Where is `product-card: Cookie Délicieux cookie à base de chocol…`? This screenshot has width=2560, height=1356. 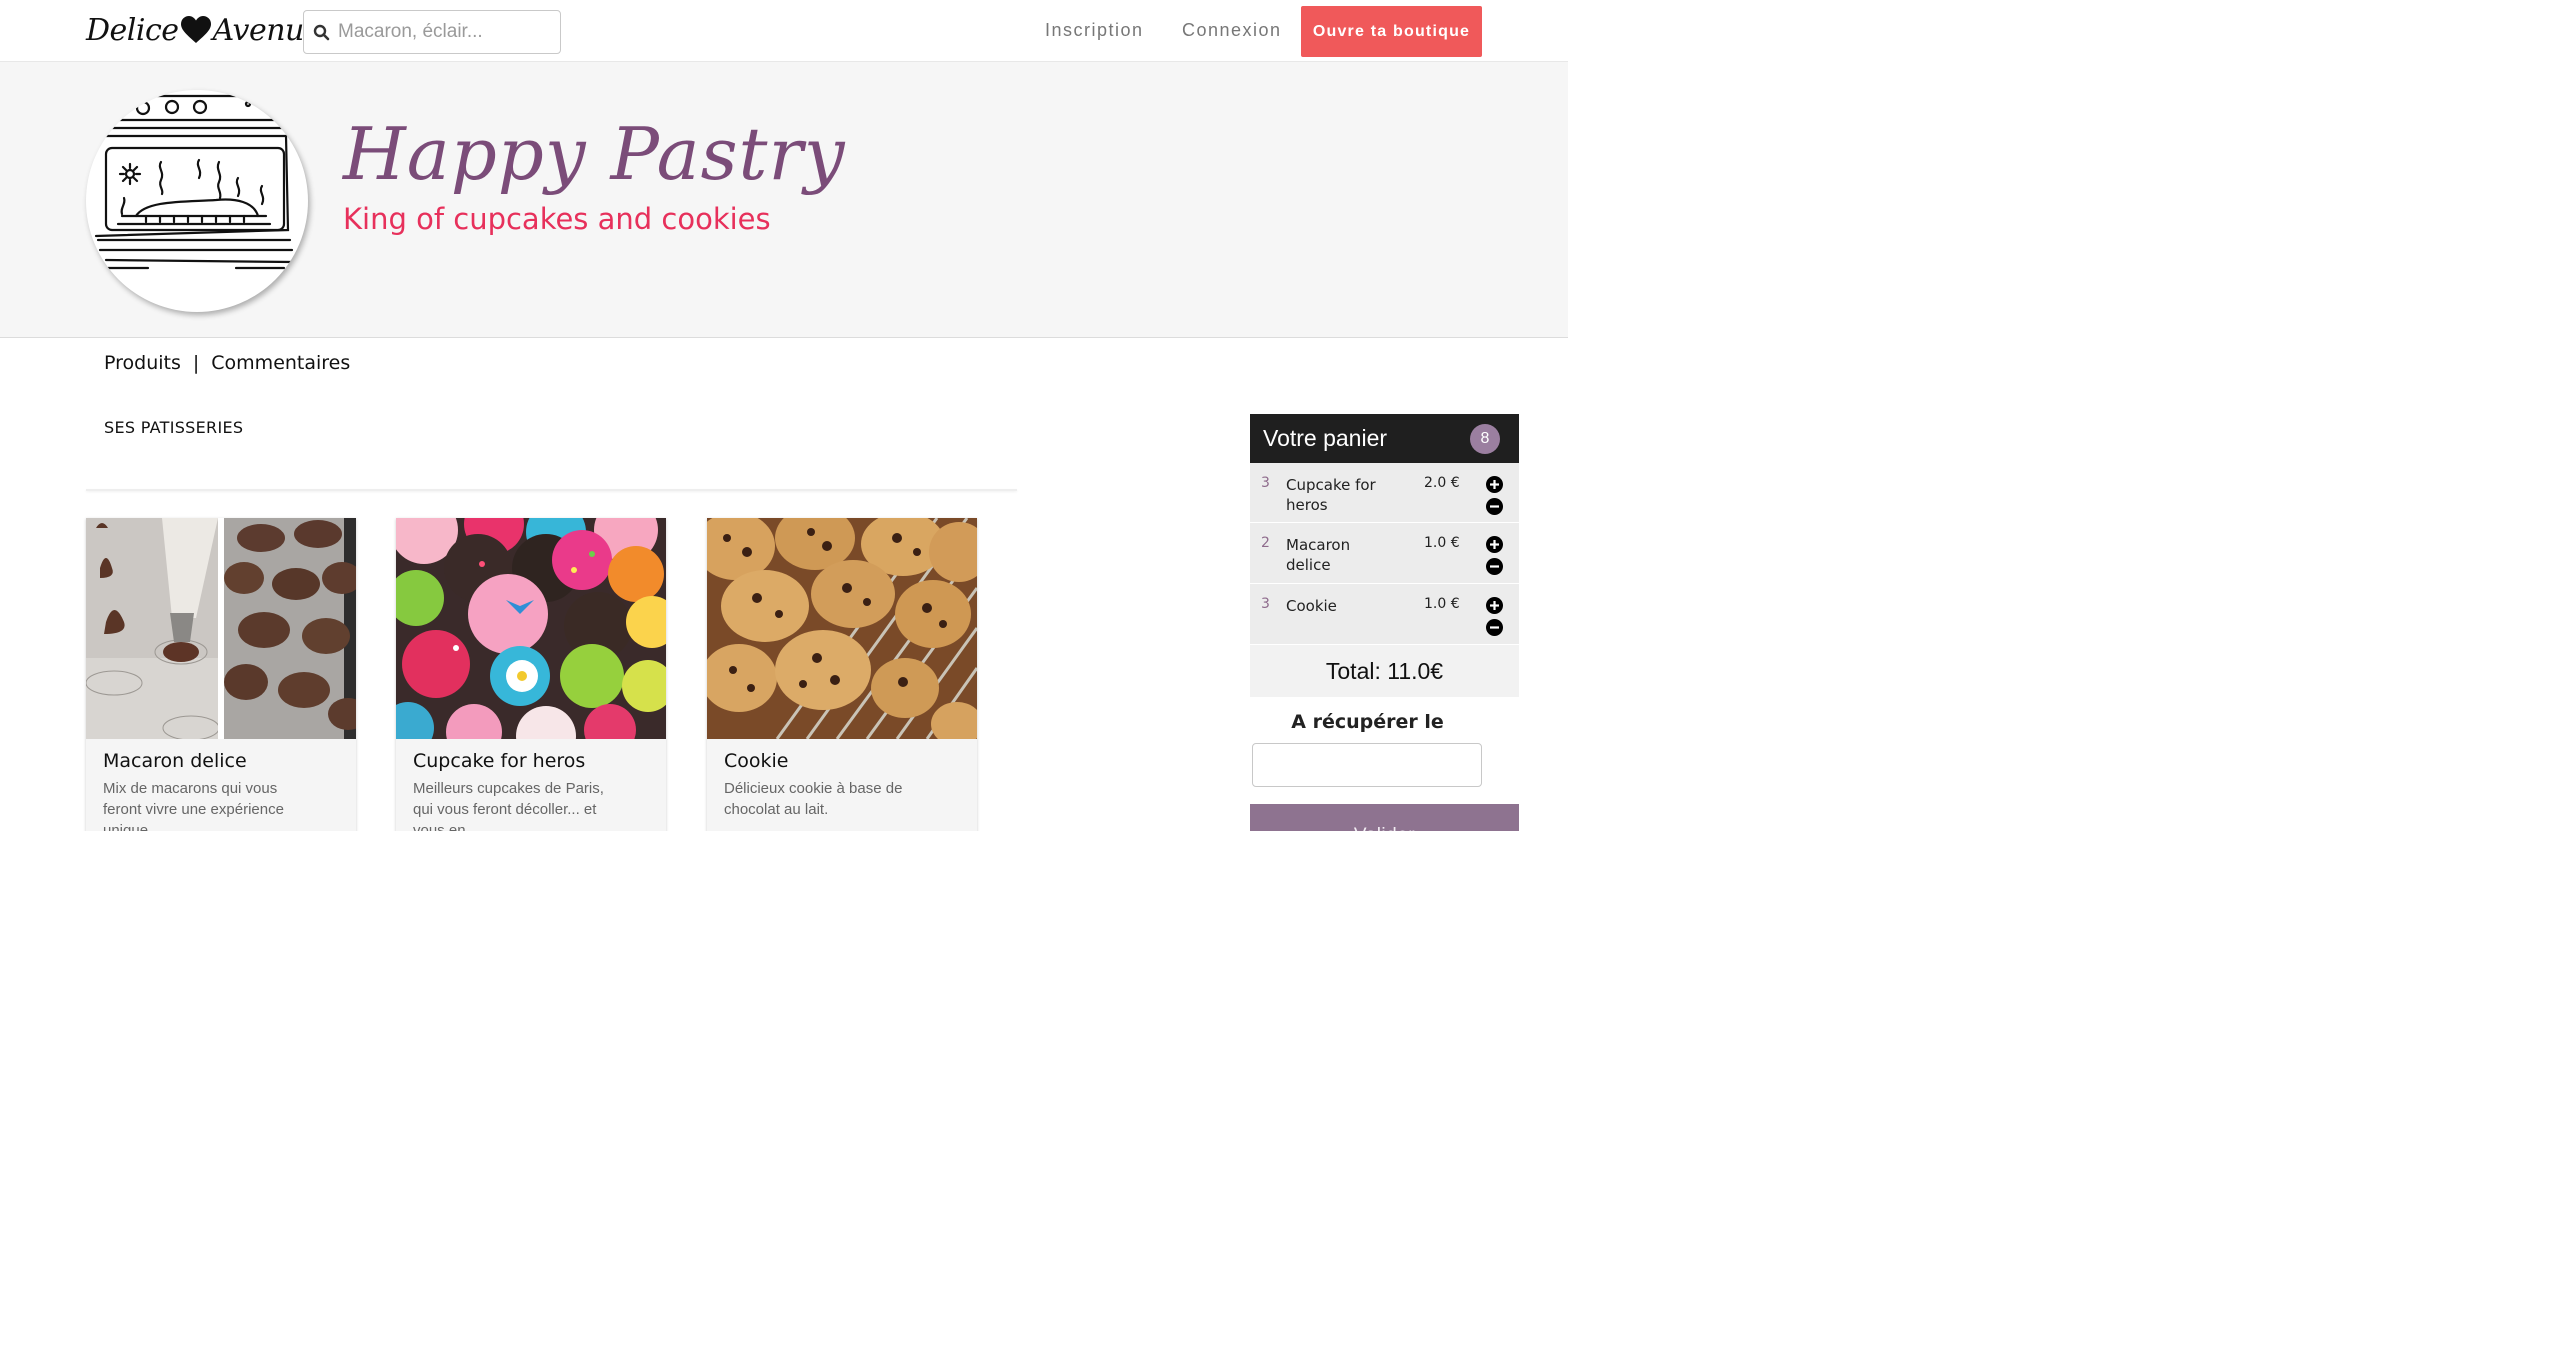 product-card: Cookie Délicieux cookie à base de chocol… is located at coordinates (842, 674).